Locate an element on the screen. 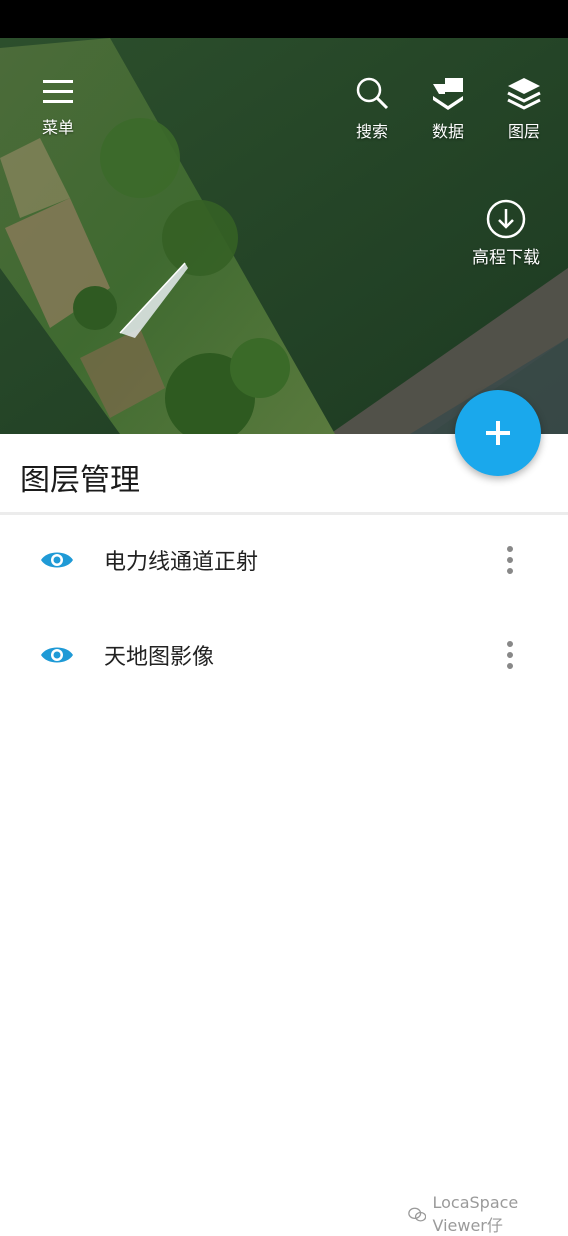 The width and height of the screenshot is (568, 1236). layers-button: 图层 is located at coordinates (524, 109).